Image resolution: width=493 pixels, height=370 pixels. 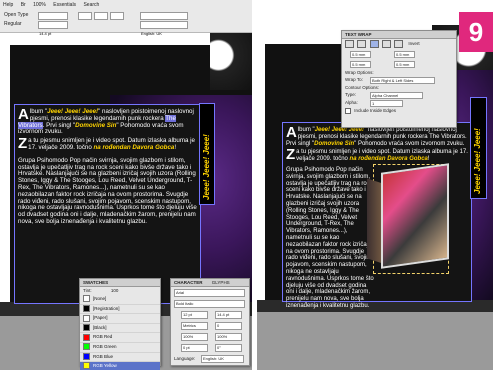 What do you see at coordinates (91, 5) in the screenshot?
I see `search-box: Search` at bounding box center [91, 5].